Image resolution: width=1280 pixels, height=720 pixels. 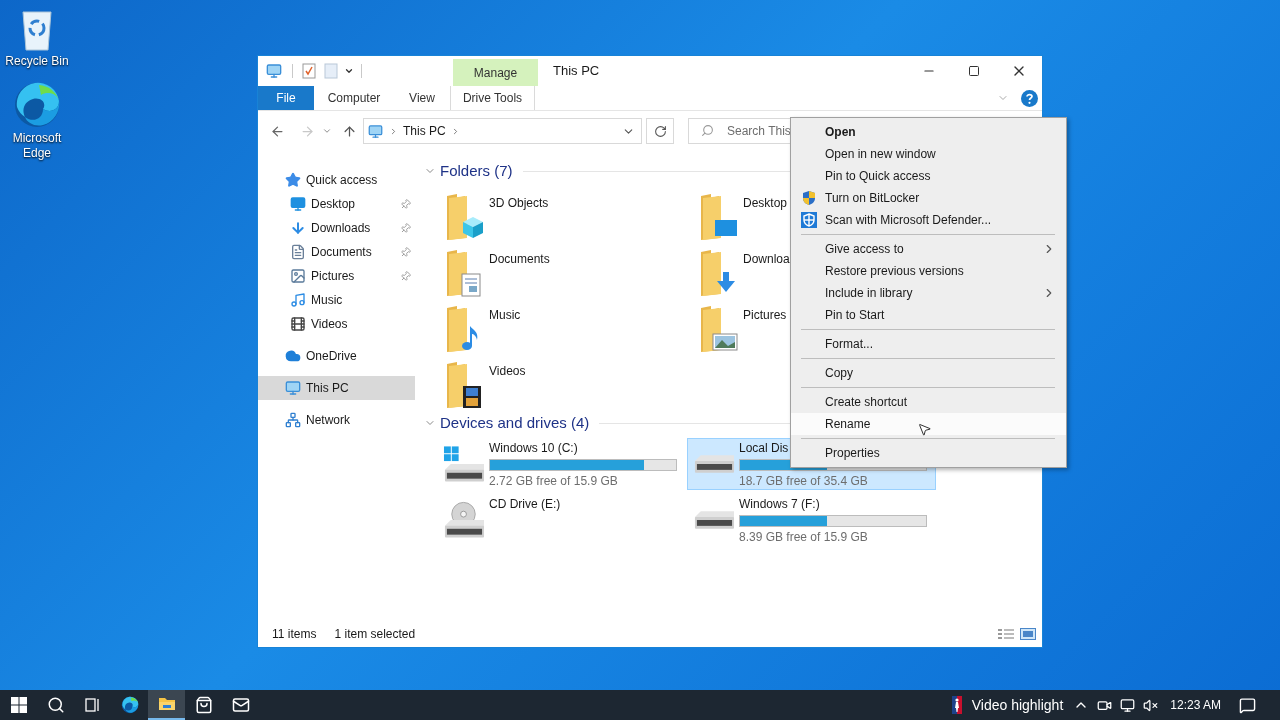 What do you see at coordinates (576, 71) in the screenshot?
I see `window-title: This PC` at bounding box center [576, 71].